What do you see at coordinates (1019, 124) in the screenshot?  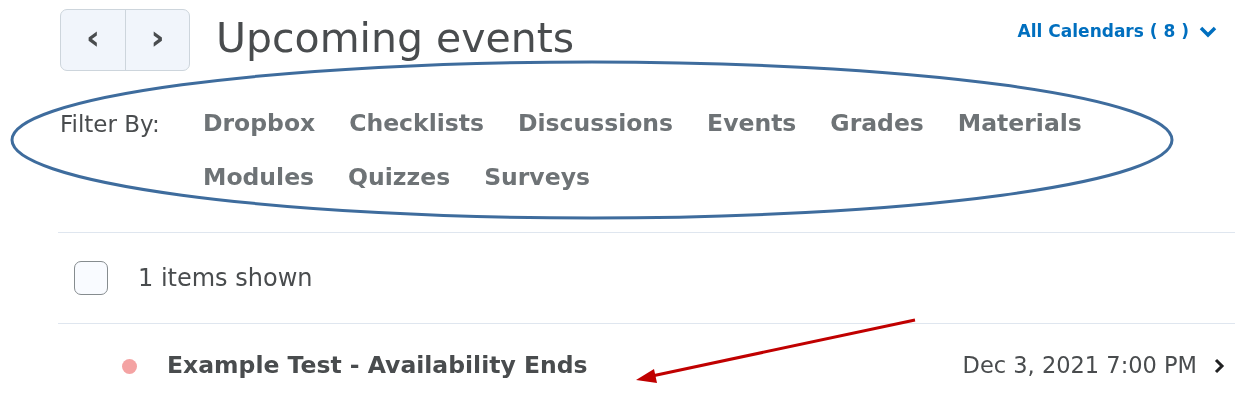 I see `filter-option: Materials` at bounding box center [1019, 124].